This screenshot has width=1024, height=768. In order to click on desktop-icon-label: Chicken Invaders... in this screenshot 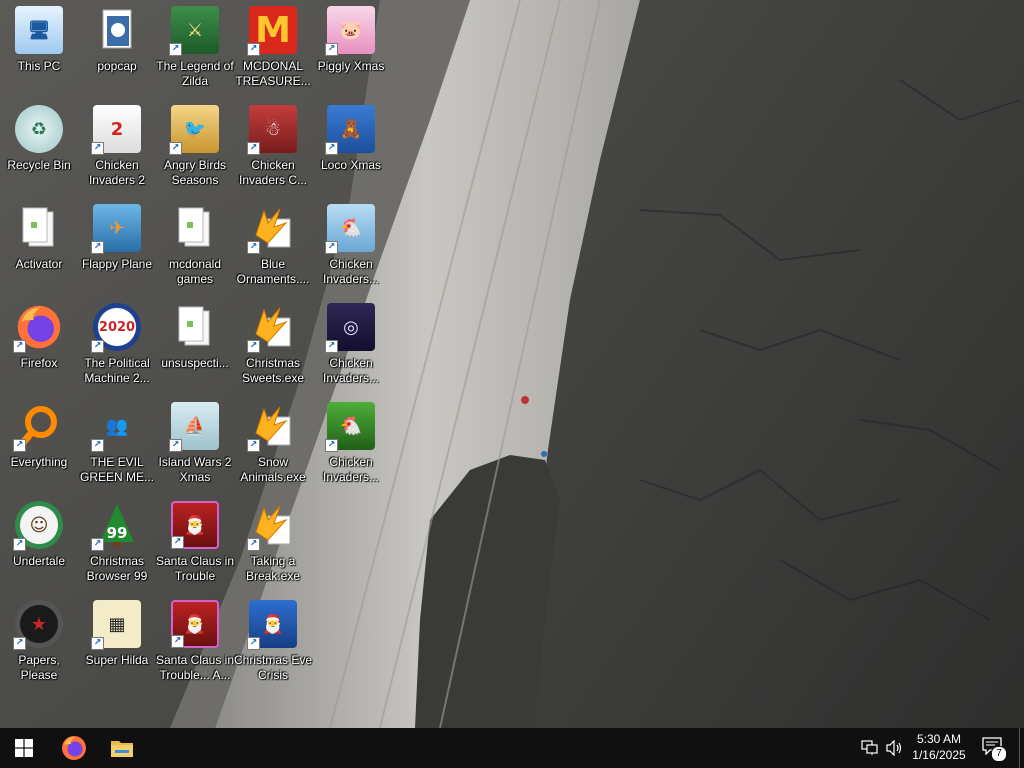, I will do `click(351, 469)`.